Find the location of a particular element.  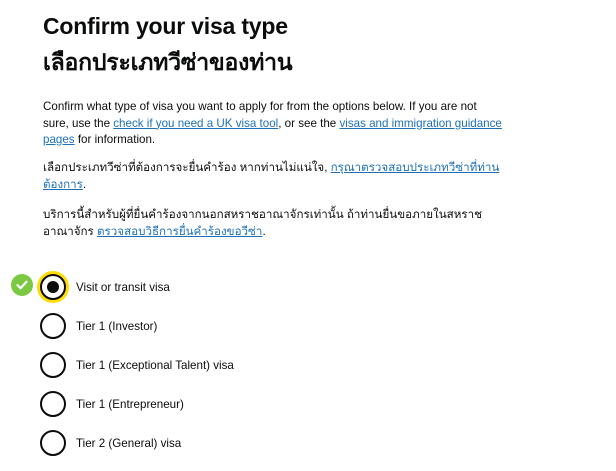

radio-option-tier1-entrepreneur: Tier 1 (Entrepreneur) is located at coordinates (112, 404).